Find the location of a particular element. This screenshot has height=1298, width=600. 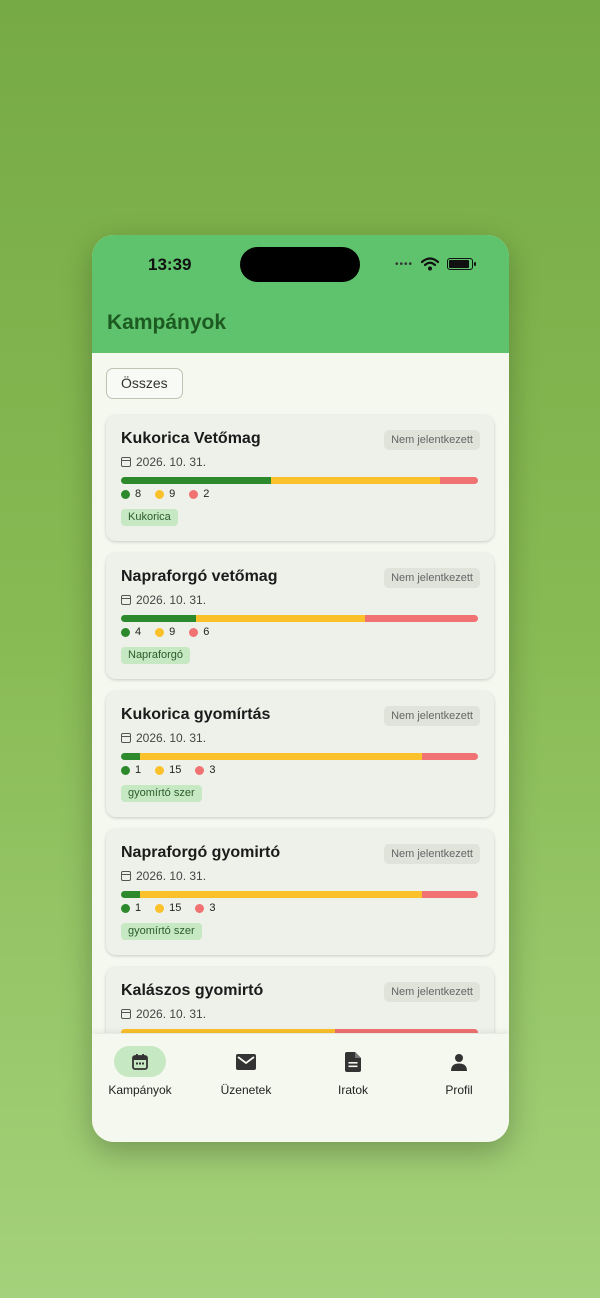

count-green: 8 is located at coordinates (131, 494).